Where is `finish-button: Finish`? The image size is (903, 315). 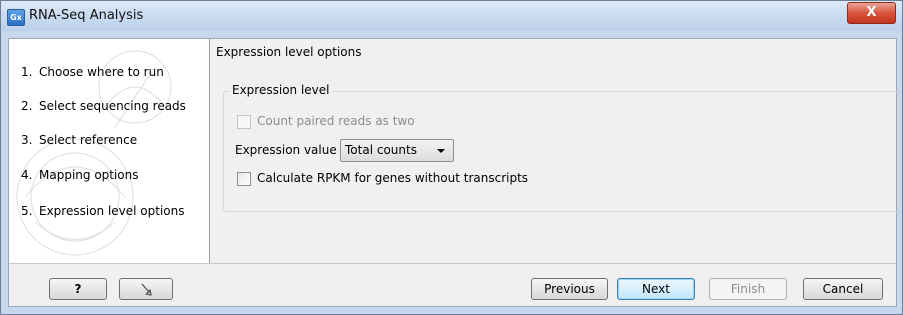
finish-button: Finish is located at coordinates (748, 289).